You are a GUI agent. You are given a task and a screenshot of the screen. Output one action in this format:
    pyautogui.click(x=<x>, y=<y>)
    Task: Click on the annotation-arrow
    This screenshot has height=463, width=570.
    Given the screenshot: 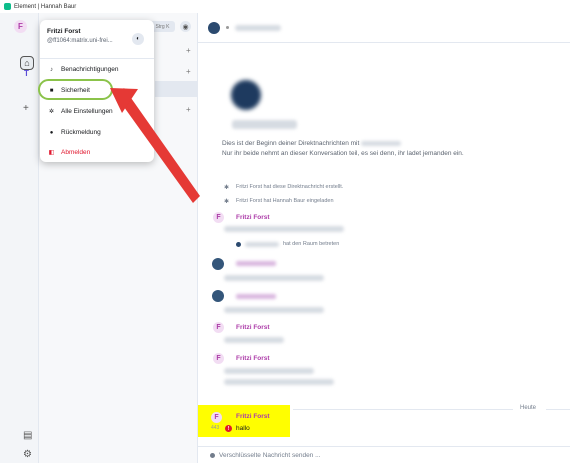 What is the action you would take?
    pyautogui.click(x=155, y=145)
    